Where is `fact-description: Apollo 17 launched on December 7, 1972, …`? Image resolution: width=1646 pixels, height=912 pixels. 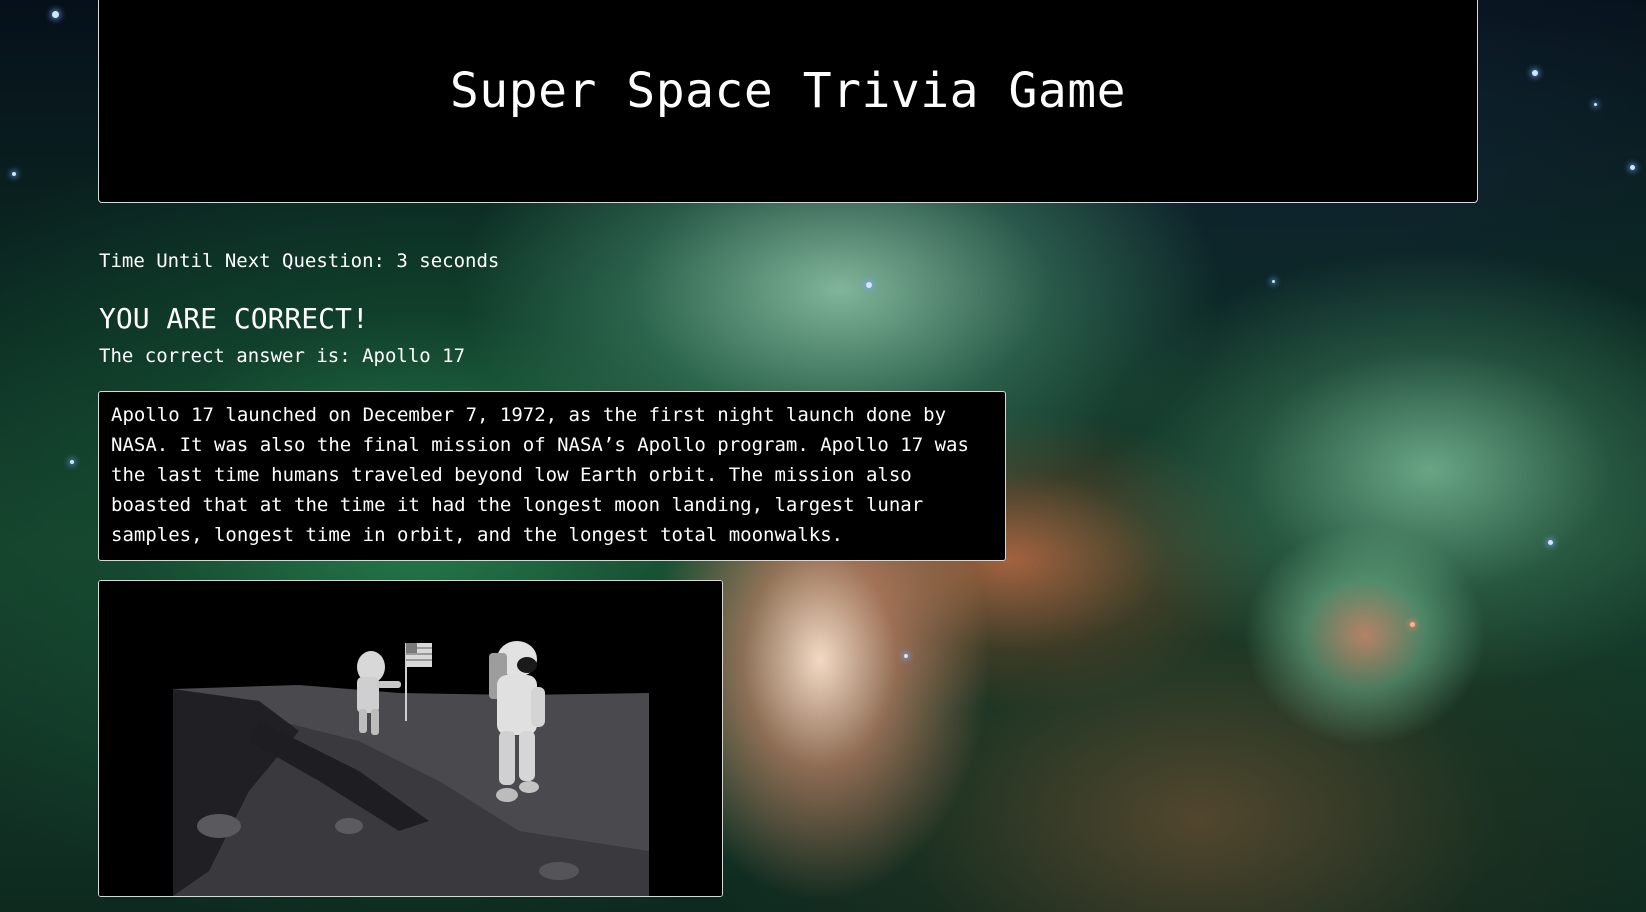 fact-description: Apollo 17 launched on December 7, 1972, … is located at coordinates (552, 476).